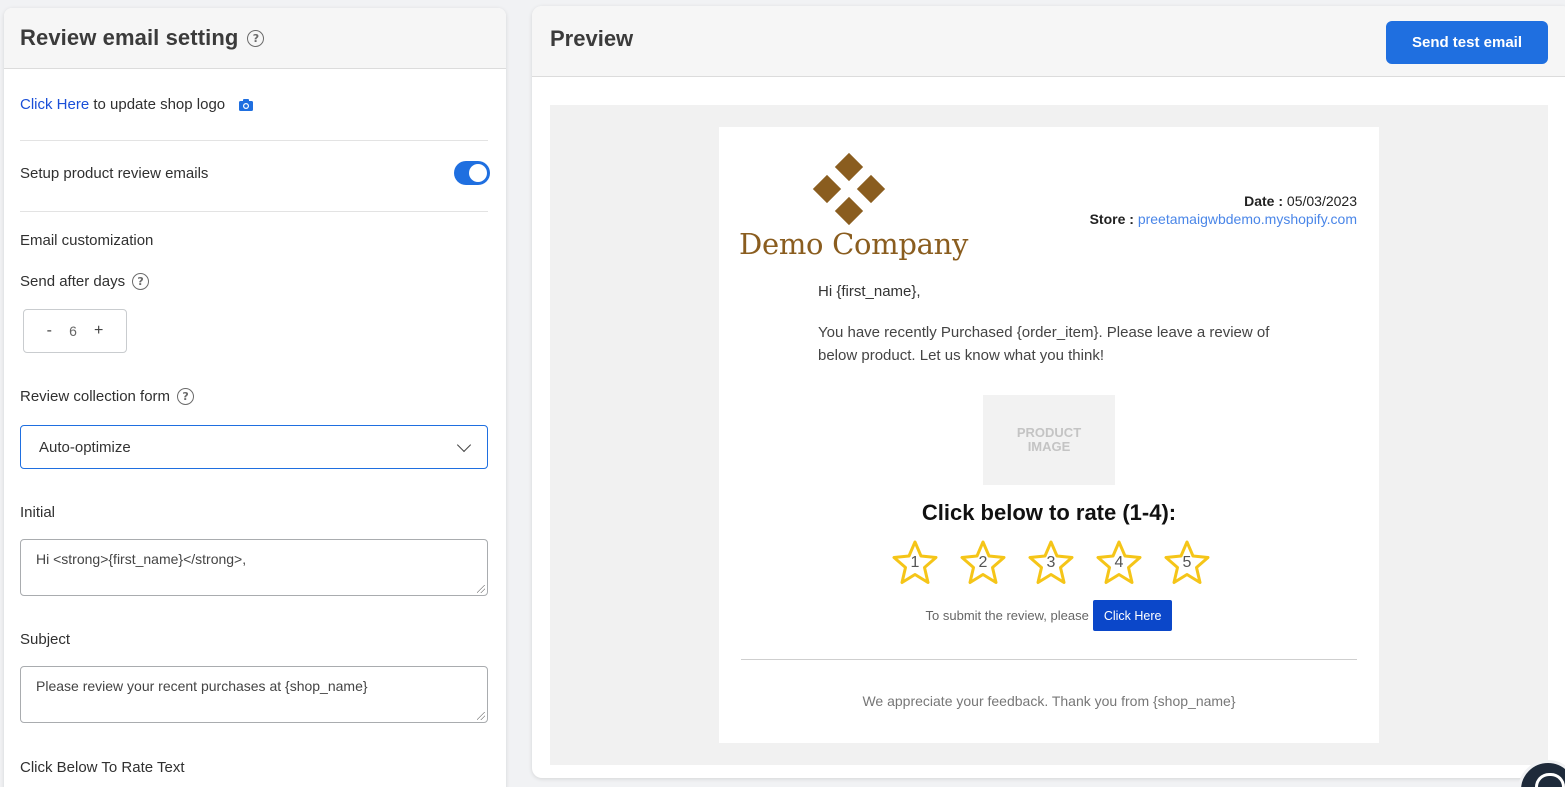  Describe the element at coordinates (85, 447) in the screenshot. I see `review-form-selected-value: Auto-optimize` at that location.